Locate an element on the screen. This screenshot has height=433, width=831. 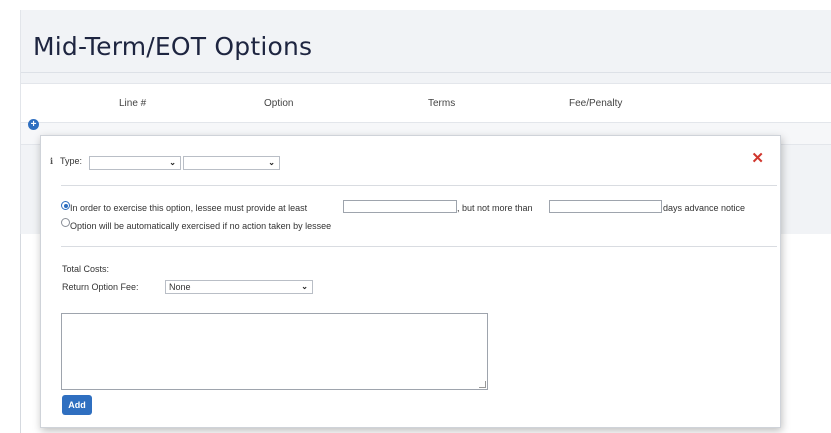
total-costs-label: Total Costs: is located at coordinates (86, 269).